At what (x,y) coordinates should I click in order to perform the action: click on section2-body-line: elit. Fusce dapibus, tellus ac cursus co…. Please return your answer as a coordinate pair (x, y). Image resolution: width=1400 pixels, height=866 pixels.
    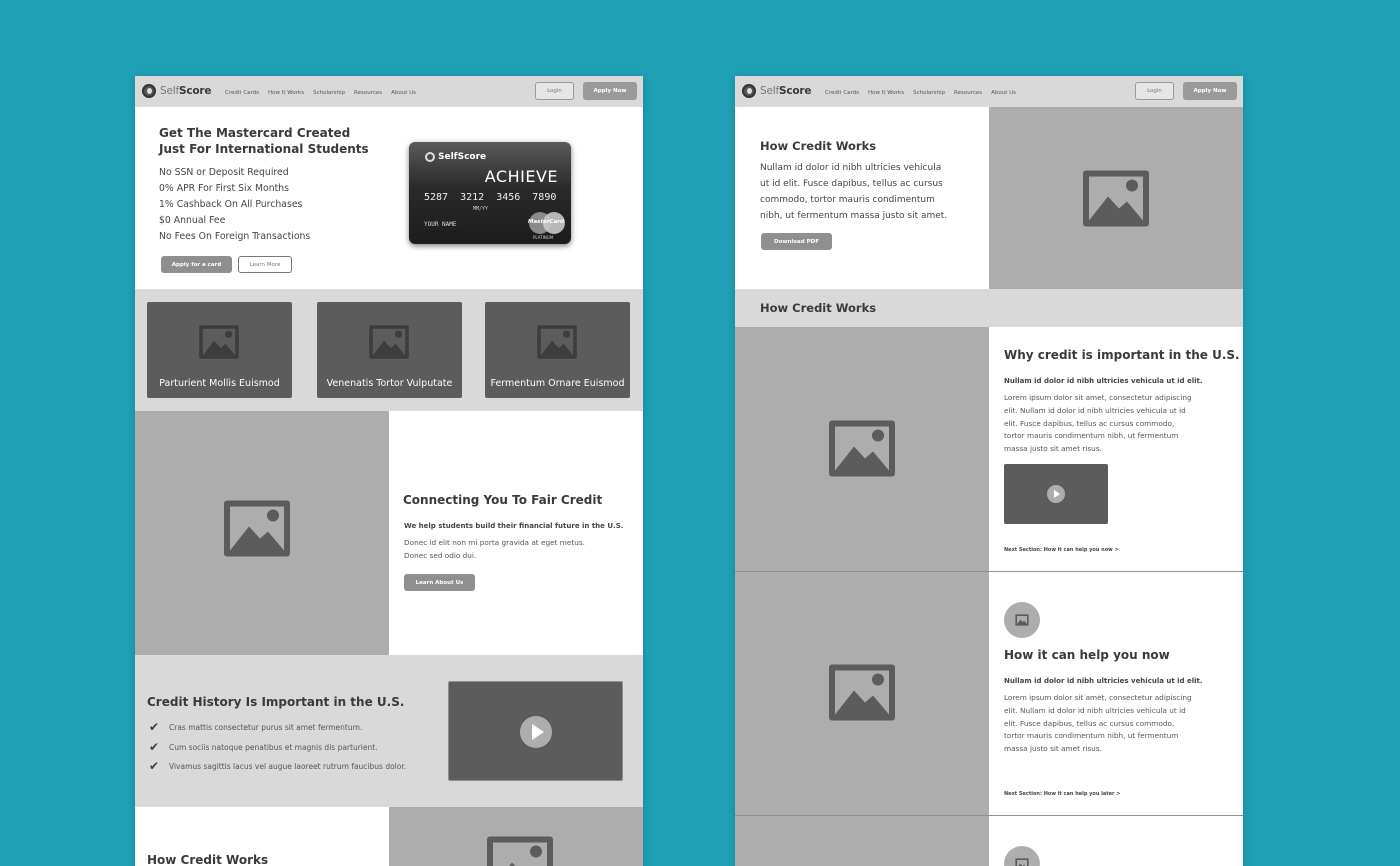
    Looking at the image, I should click on (1089, 723).